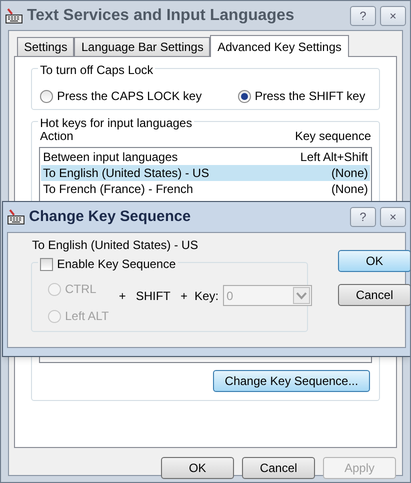 The image size is (411, 483). I want to click on list-row: To English (United States) - US (None), so click(205, 173).